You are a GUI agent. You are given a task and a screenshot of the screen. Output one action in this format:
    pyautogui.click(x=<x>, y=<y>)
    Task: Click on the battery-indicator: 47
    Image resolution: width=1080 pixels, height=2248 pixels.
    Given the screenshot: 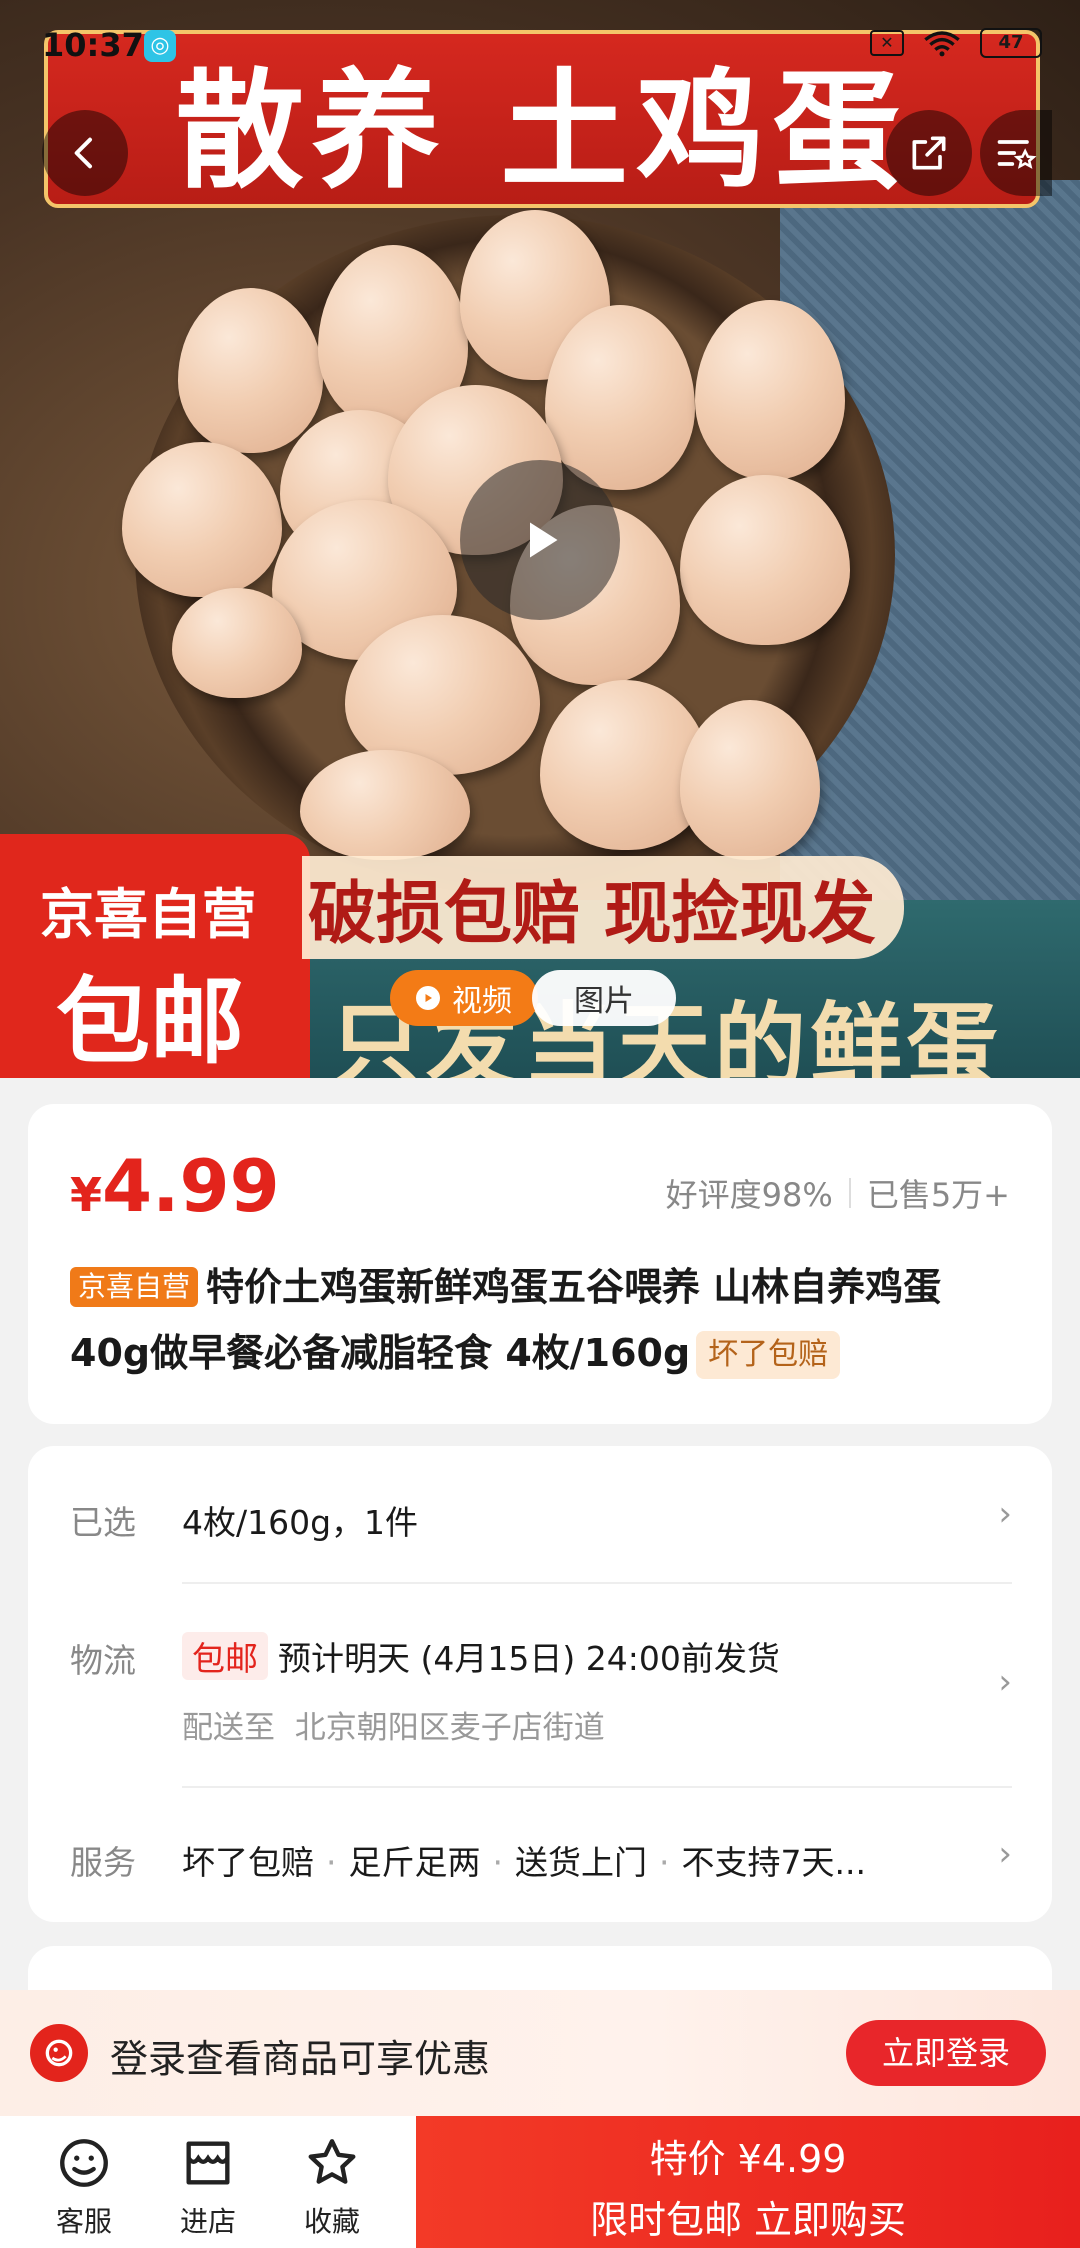 What is the action you would take?
    pyautogui.click(x=1011, y=43)
    